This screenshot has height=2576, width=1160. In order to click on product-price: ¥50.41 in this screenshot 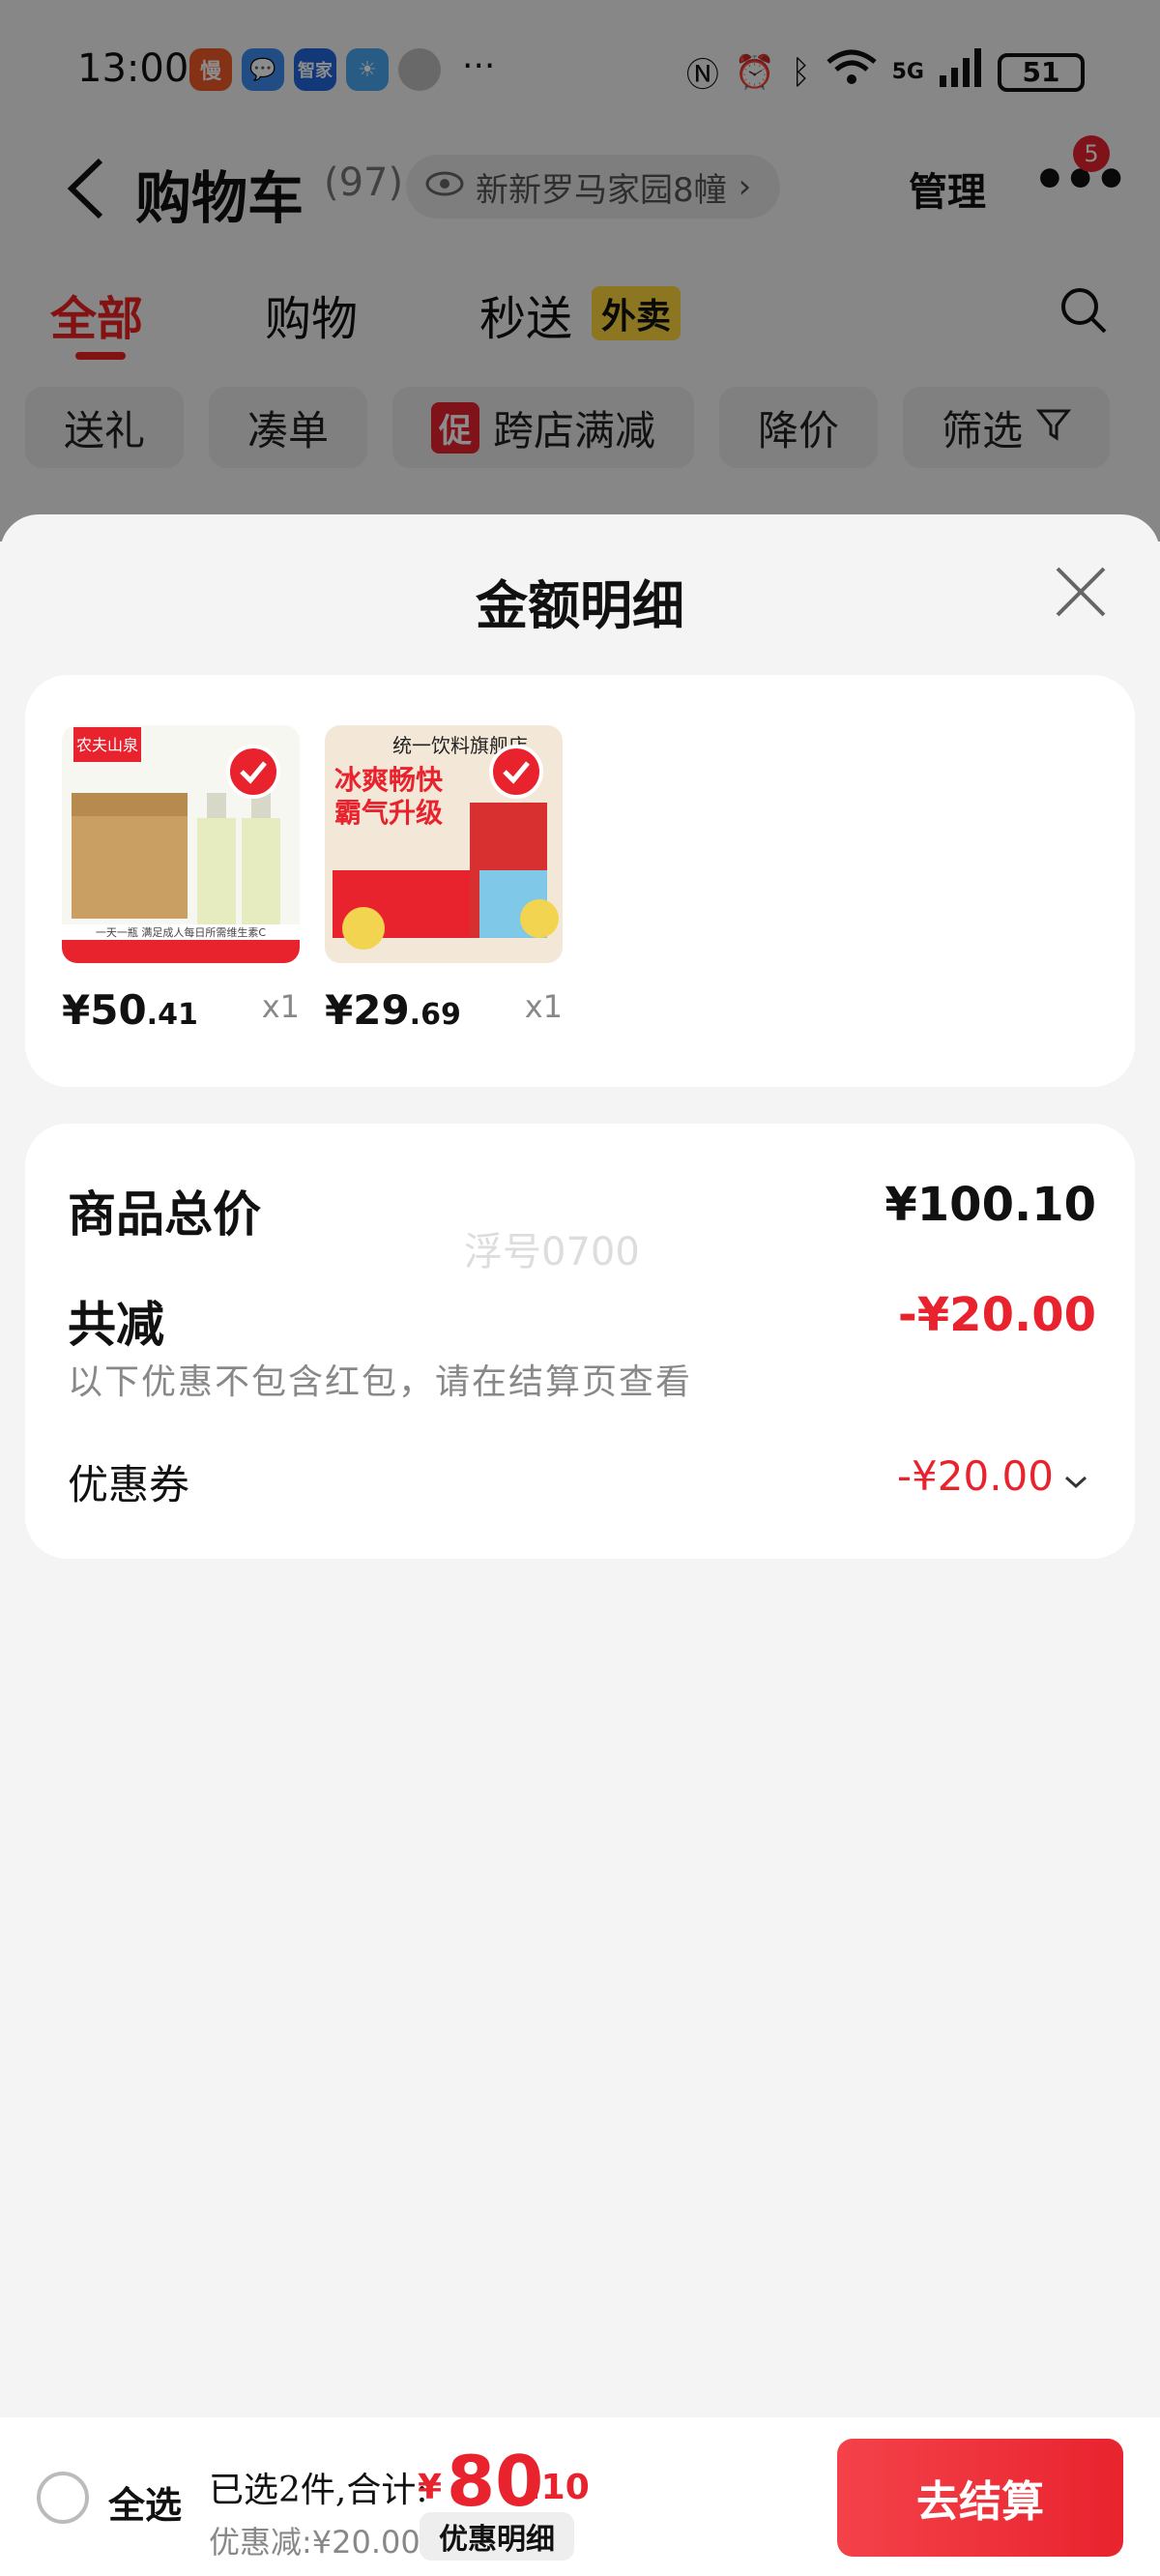, I will do `click(130, 1010)`.